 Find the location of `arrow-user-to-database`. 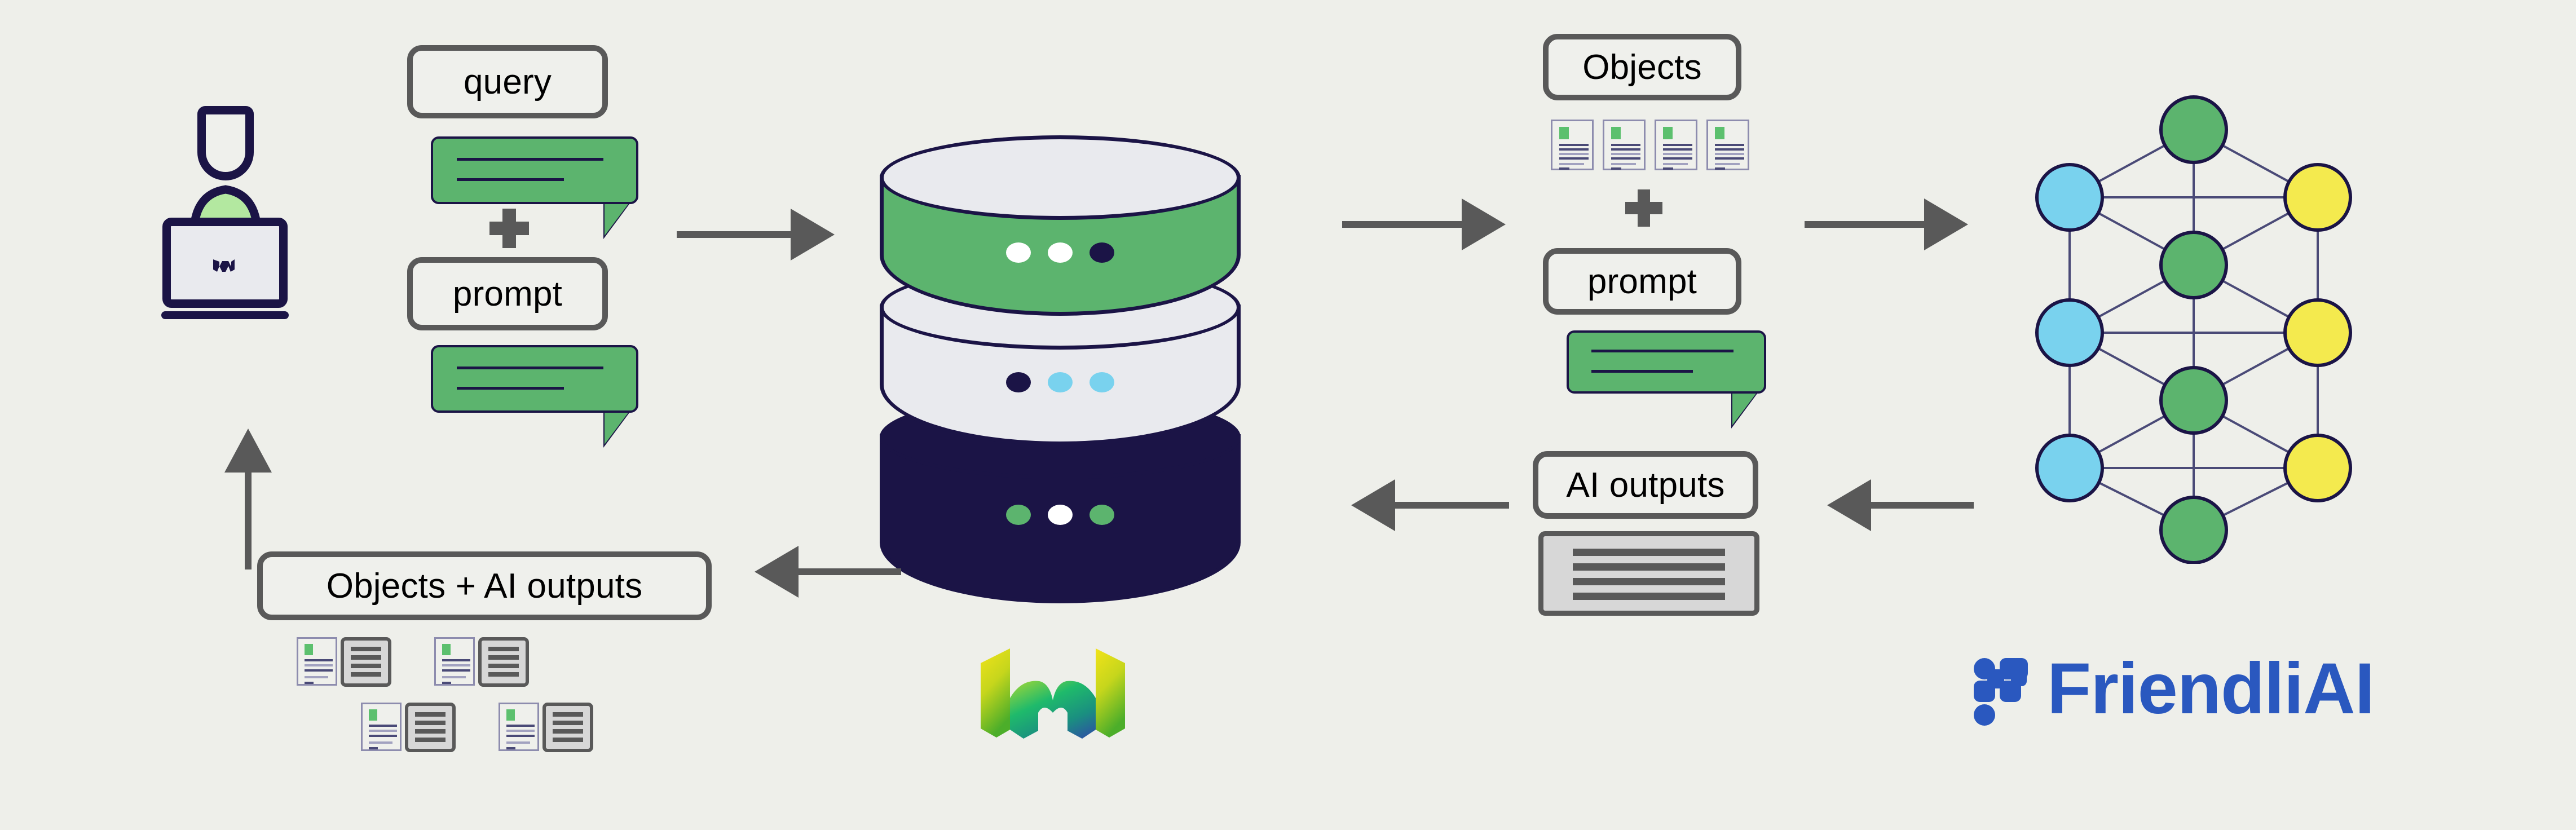

arrow-user-to-database is located at coordinates (756, 235).